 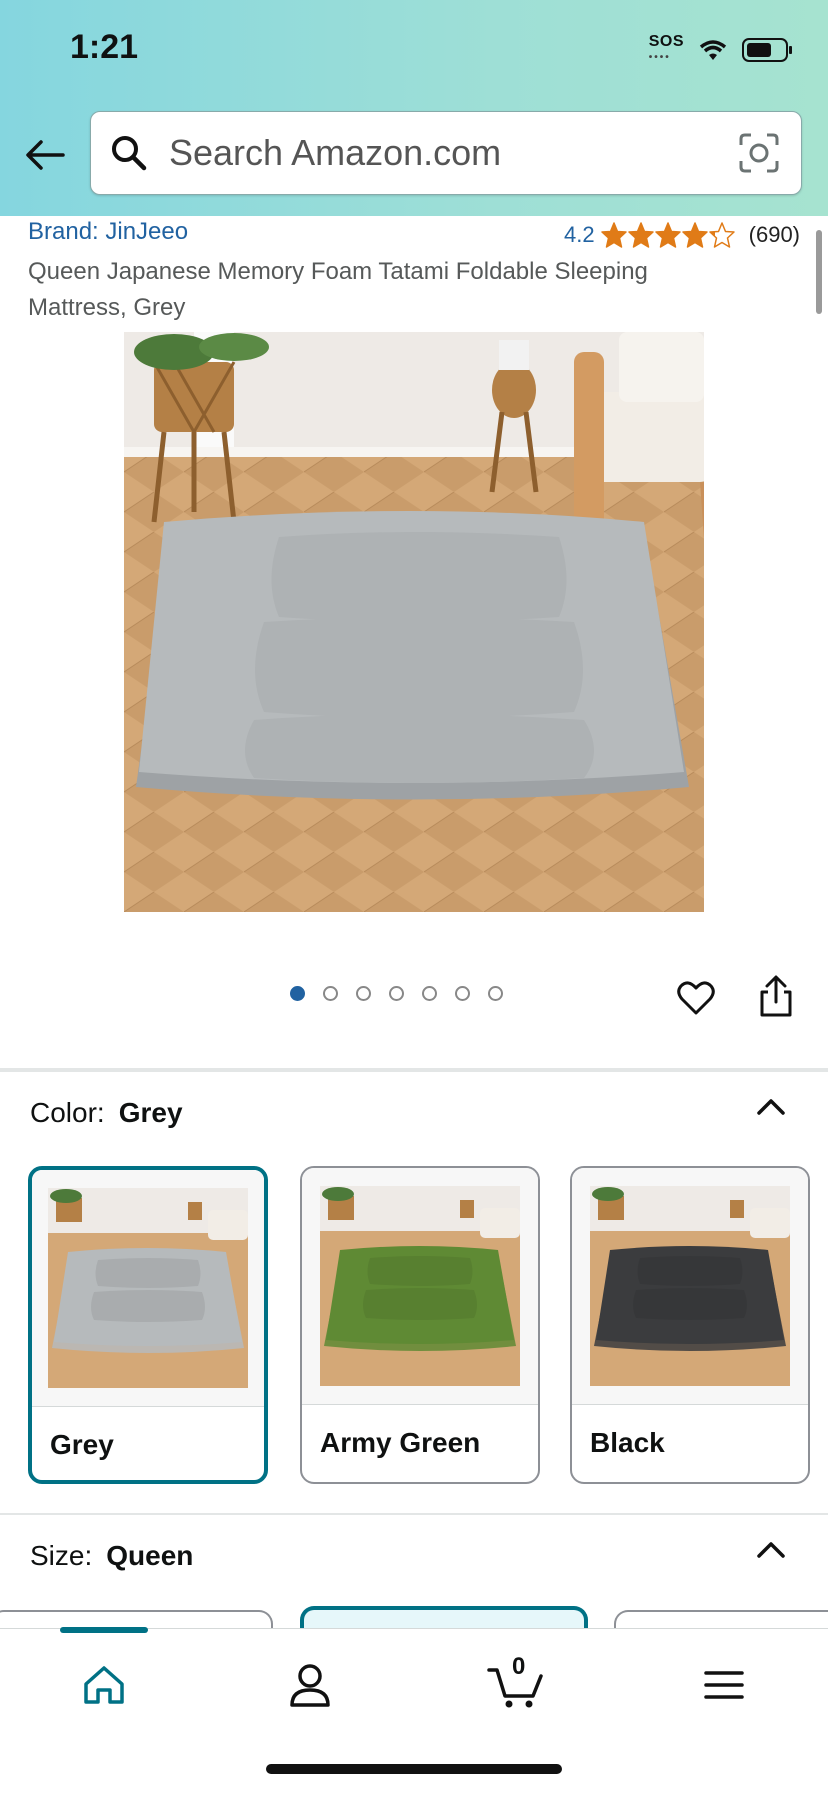 What do you see at coordinates (82, 1444) in the screenshot?
I see `swatch-label: Grey` at bounding box center [82, 1444].